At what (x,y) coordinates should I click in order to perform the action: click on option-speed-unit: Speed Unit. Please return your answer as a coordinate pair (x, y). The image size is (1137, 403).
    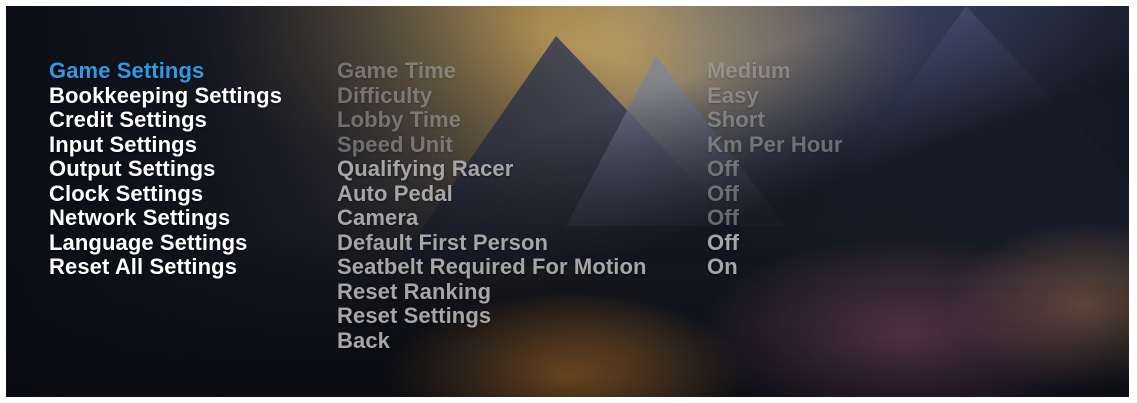
    Looking at the image, I should click on (492, 145).